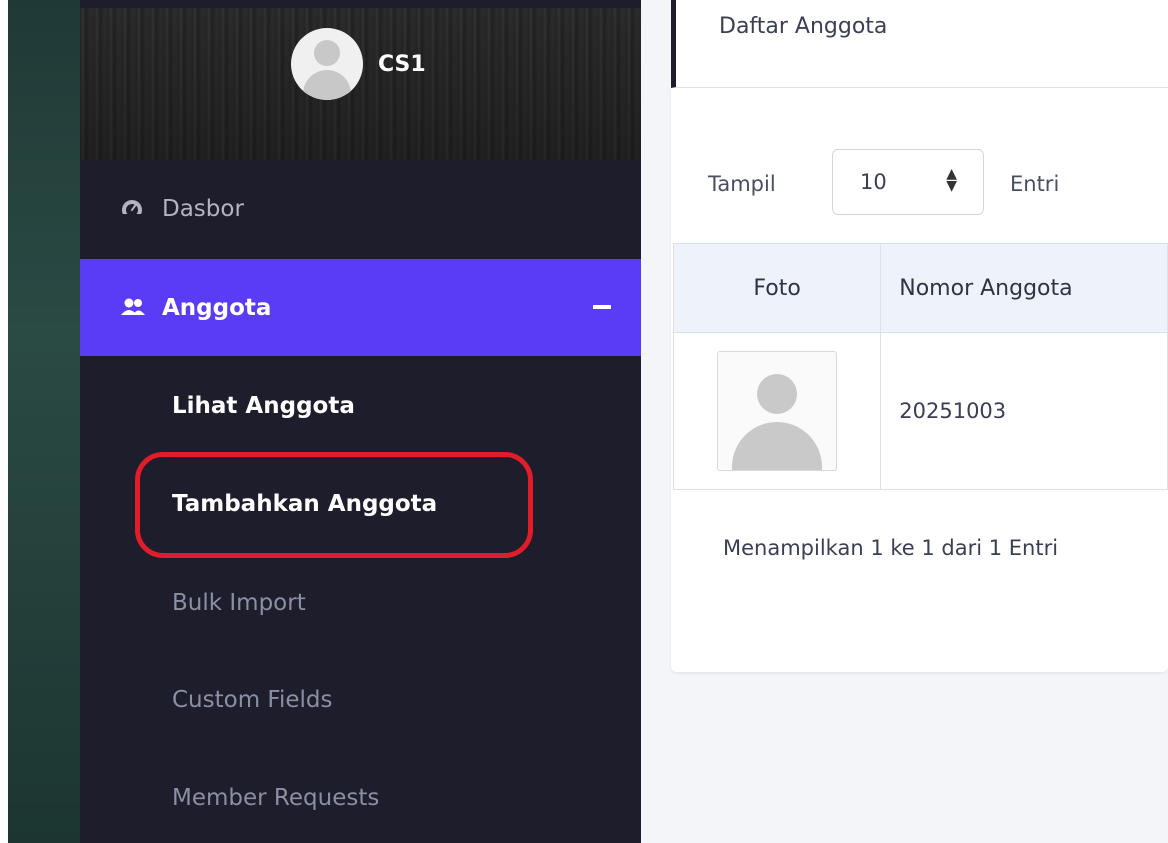  I want to click on table-row: 20251003, so click(920, 411).